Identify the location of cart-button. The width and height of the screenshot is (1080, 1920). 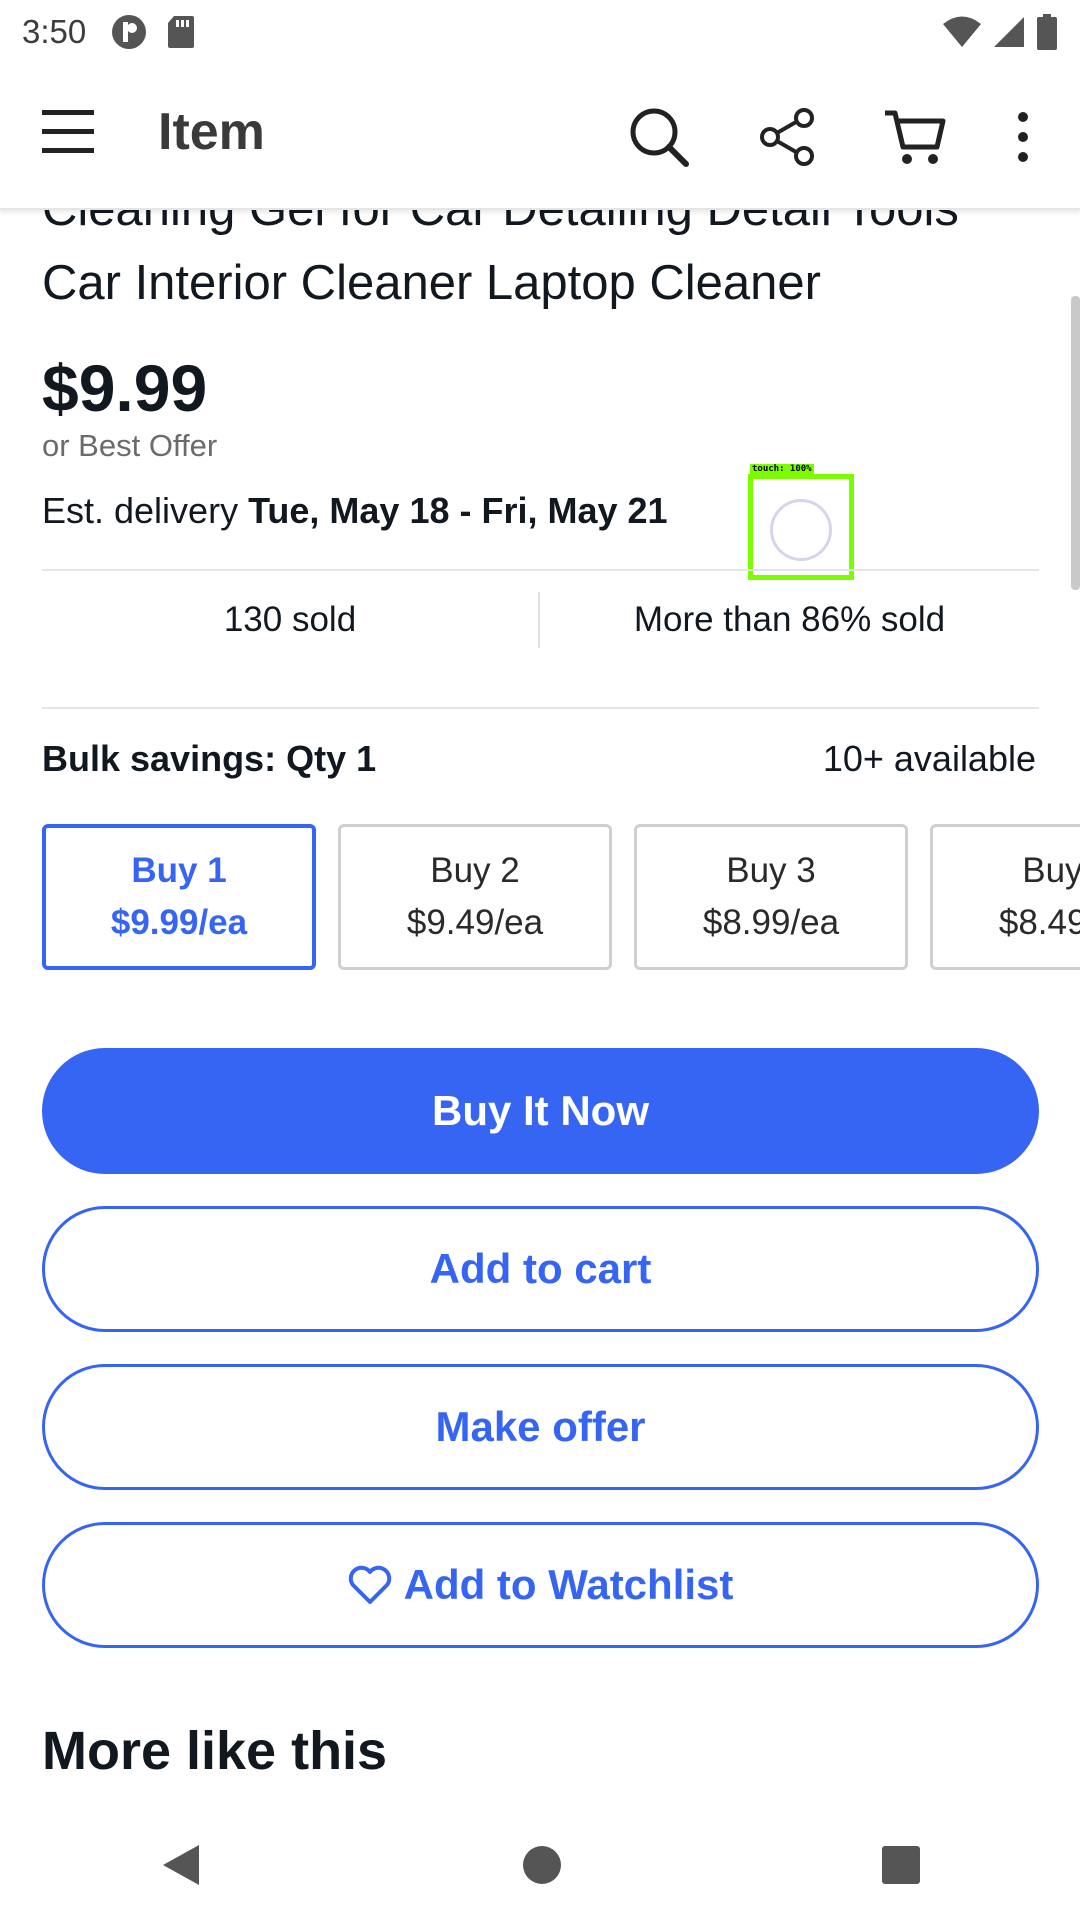
(915, 137).